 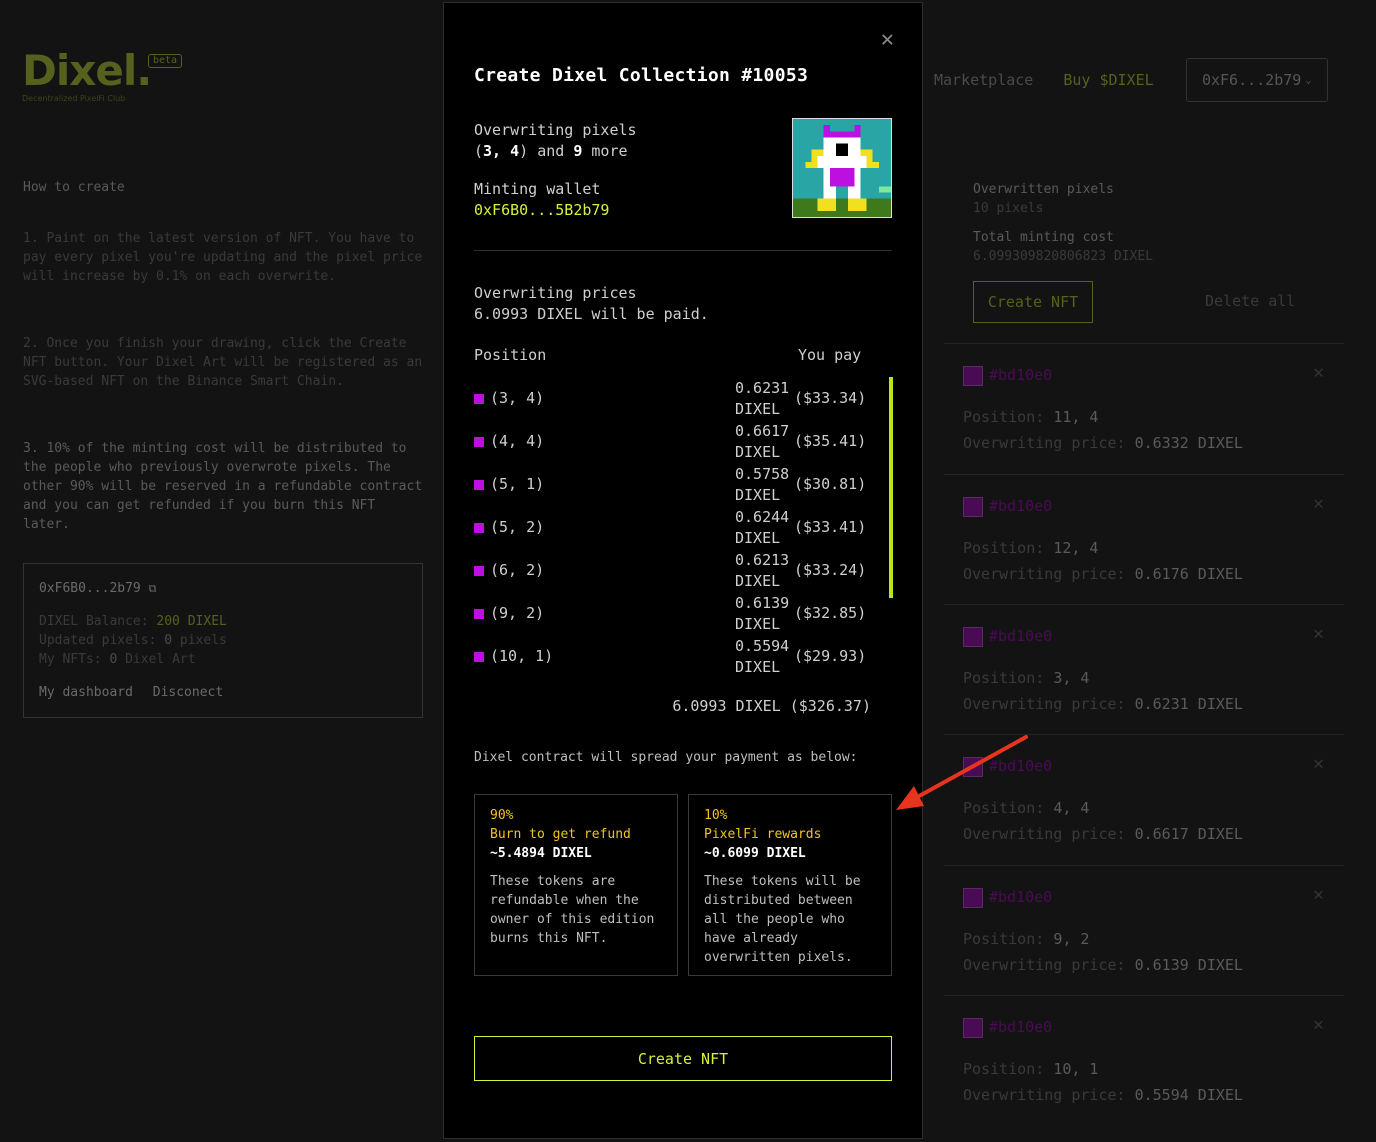 I want to click on row-usd: ($32.85), so click(x=830, y=613).